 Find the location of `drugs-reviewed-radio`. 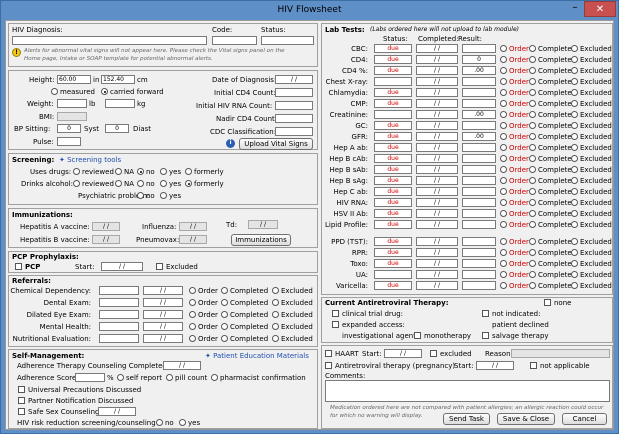

drugs-reviewed-radio is located at coordinates (76, 171).